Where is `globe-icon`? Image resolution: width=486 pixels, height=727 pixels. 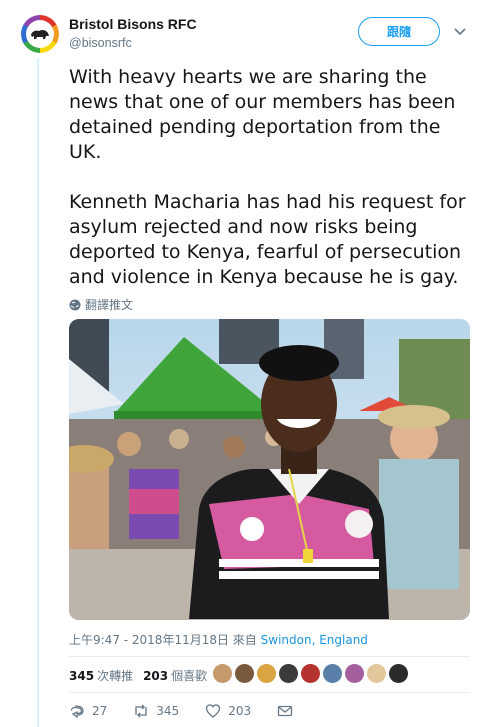 globe-icon is located at coordinates (75, 304).